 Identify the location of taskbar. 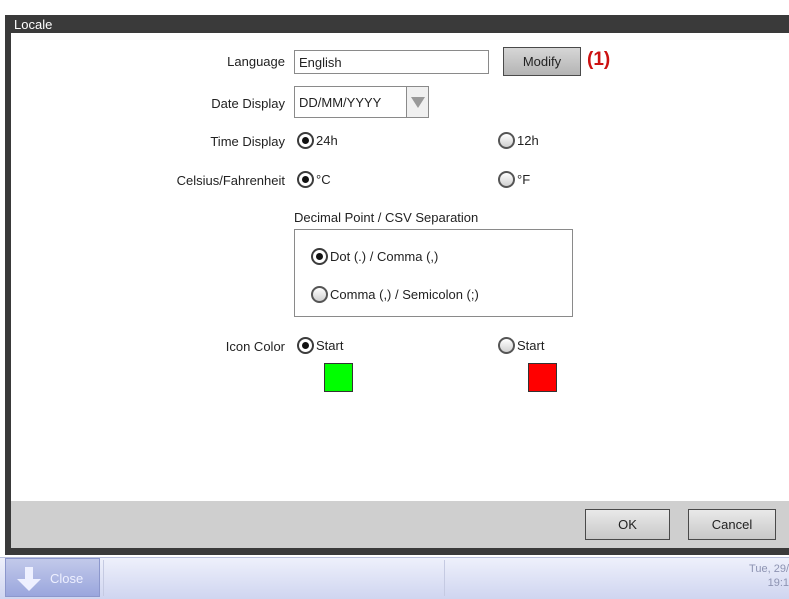
(394, 578).